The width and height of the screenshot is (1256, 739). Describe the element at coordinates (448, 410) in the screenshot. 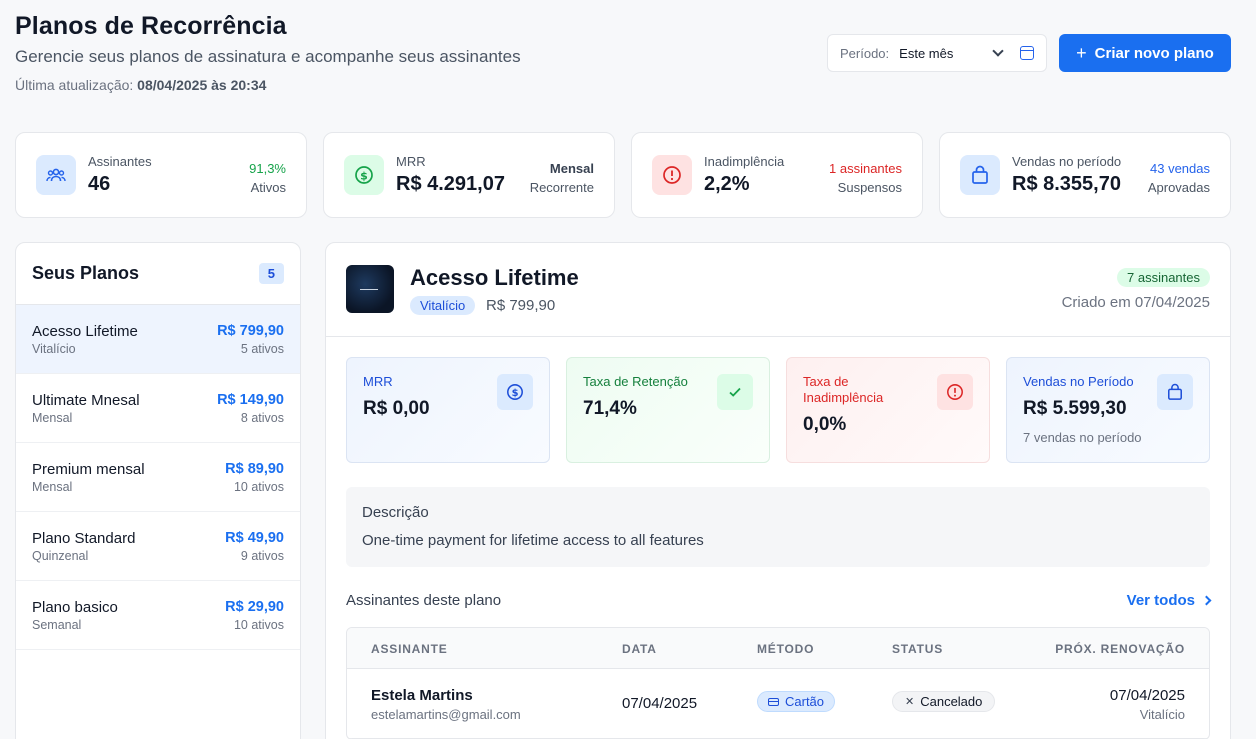

I see `metric-card-mrr: MRR R$ 0,00 $` at that location.